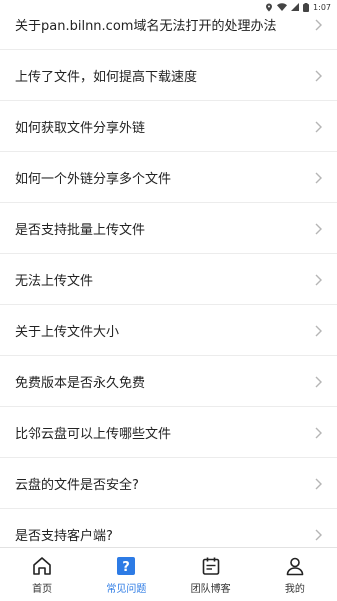 This screenshot has height=601, width=337. Describe the element at coordinates (168, 484) in the screenshot. I see `faq-item: 云盘的文件是否安全?` at that location.